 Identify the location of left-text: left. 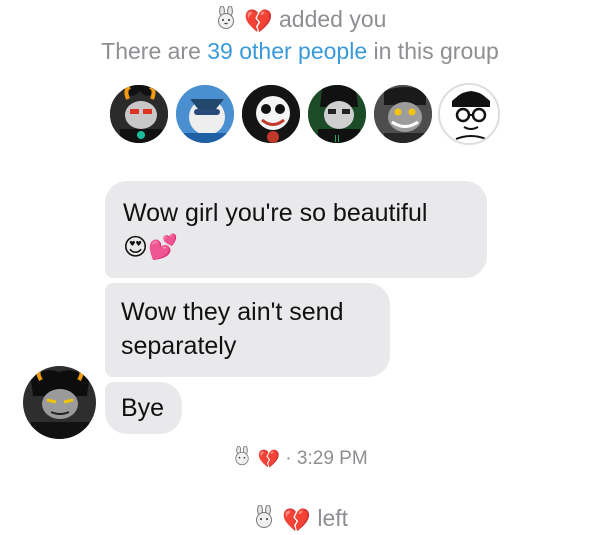
(333, 518).